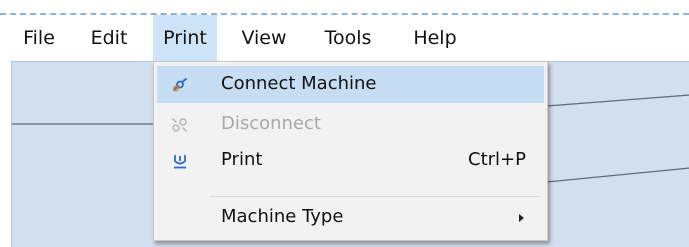  Describe the element at coordinates (497, 159) in the screenshot. I see `print-shortcut: Ctrl+P` at that location.